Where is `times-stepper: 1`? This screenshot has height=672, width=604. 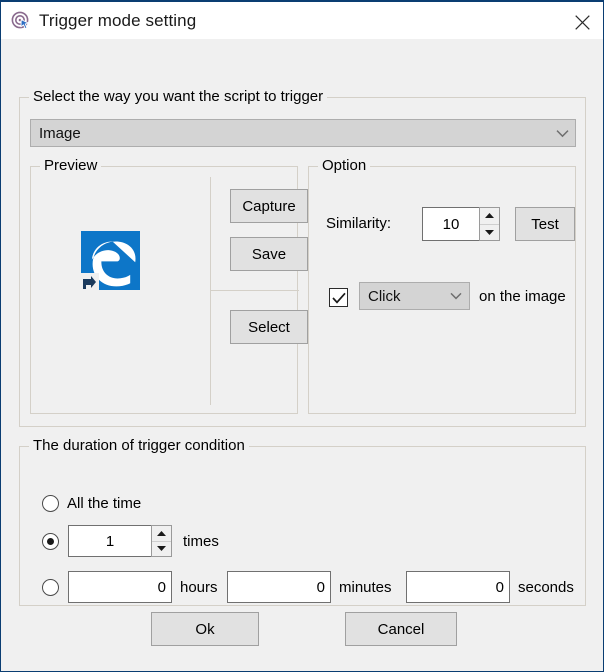 times-stepper: 1 is located at coordinates (120, 541).